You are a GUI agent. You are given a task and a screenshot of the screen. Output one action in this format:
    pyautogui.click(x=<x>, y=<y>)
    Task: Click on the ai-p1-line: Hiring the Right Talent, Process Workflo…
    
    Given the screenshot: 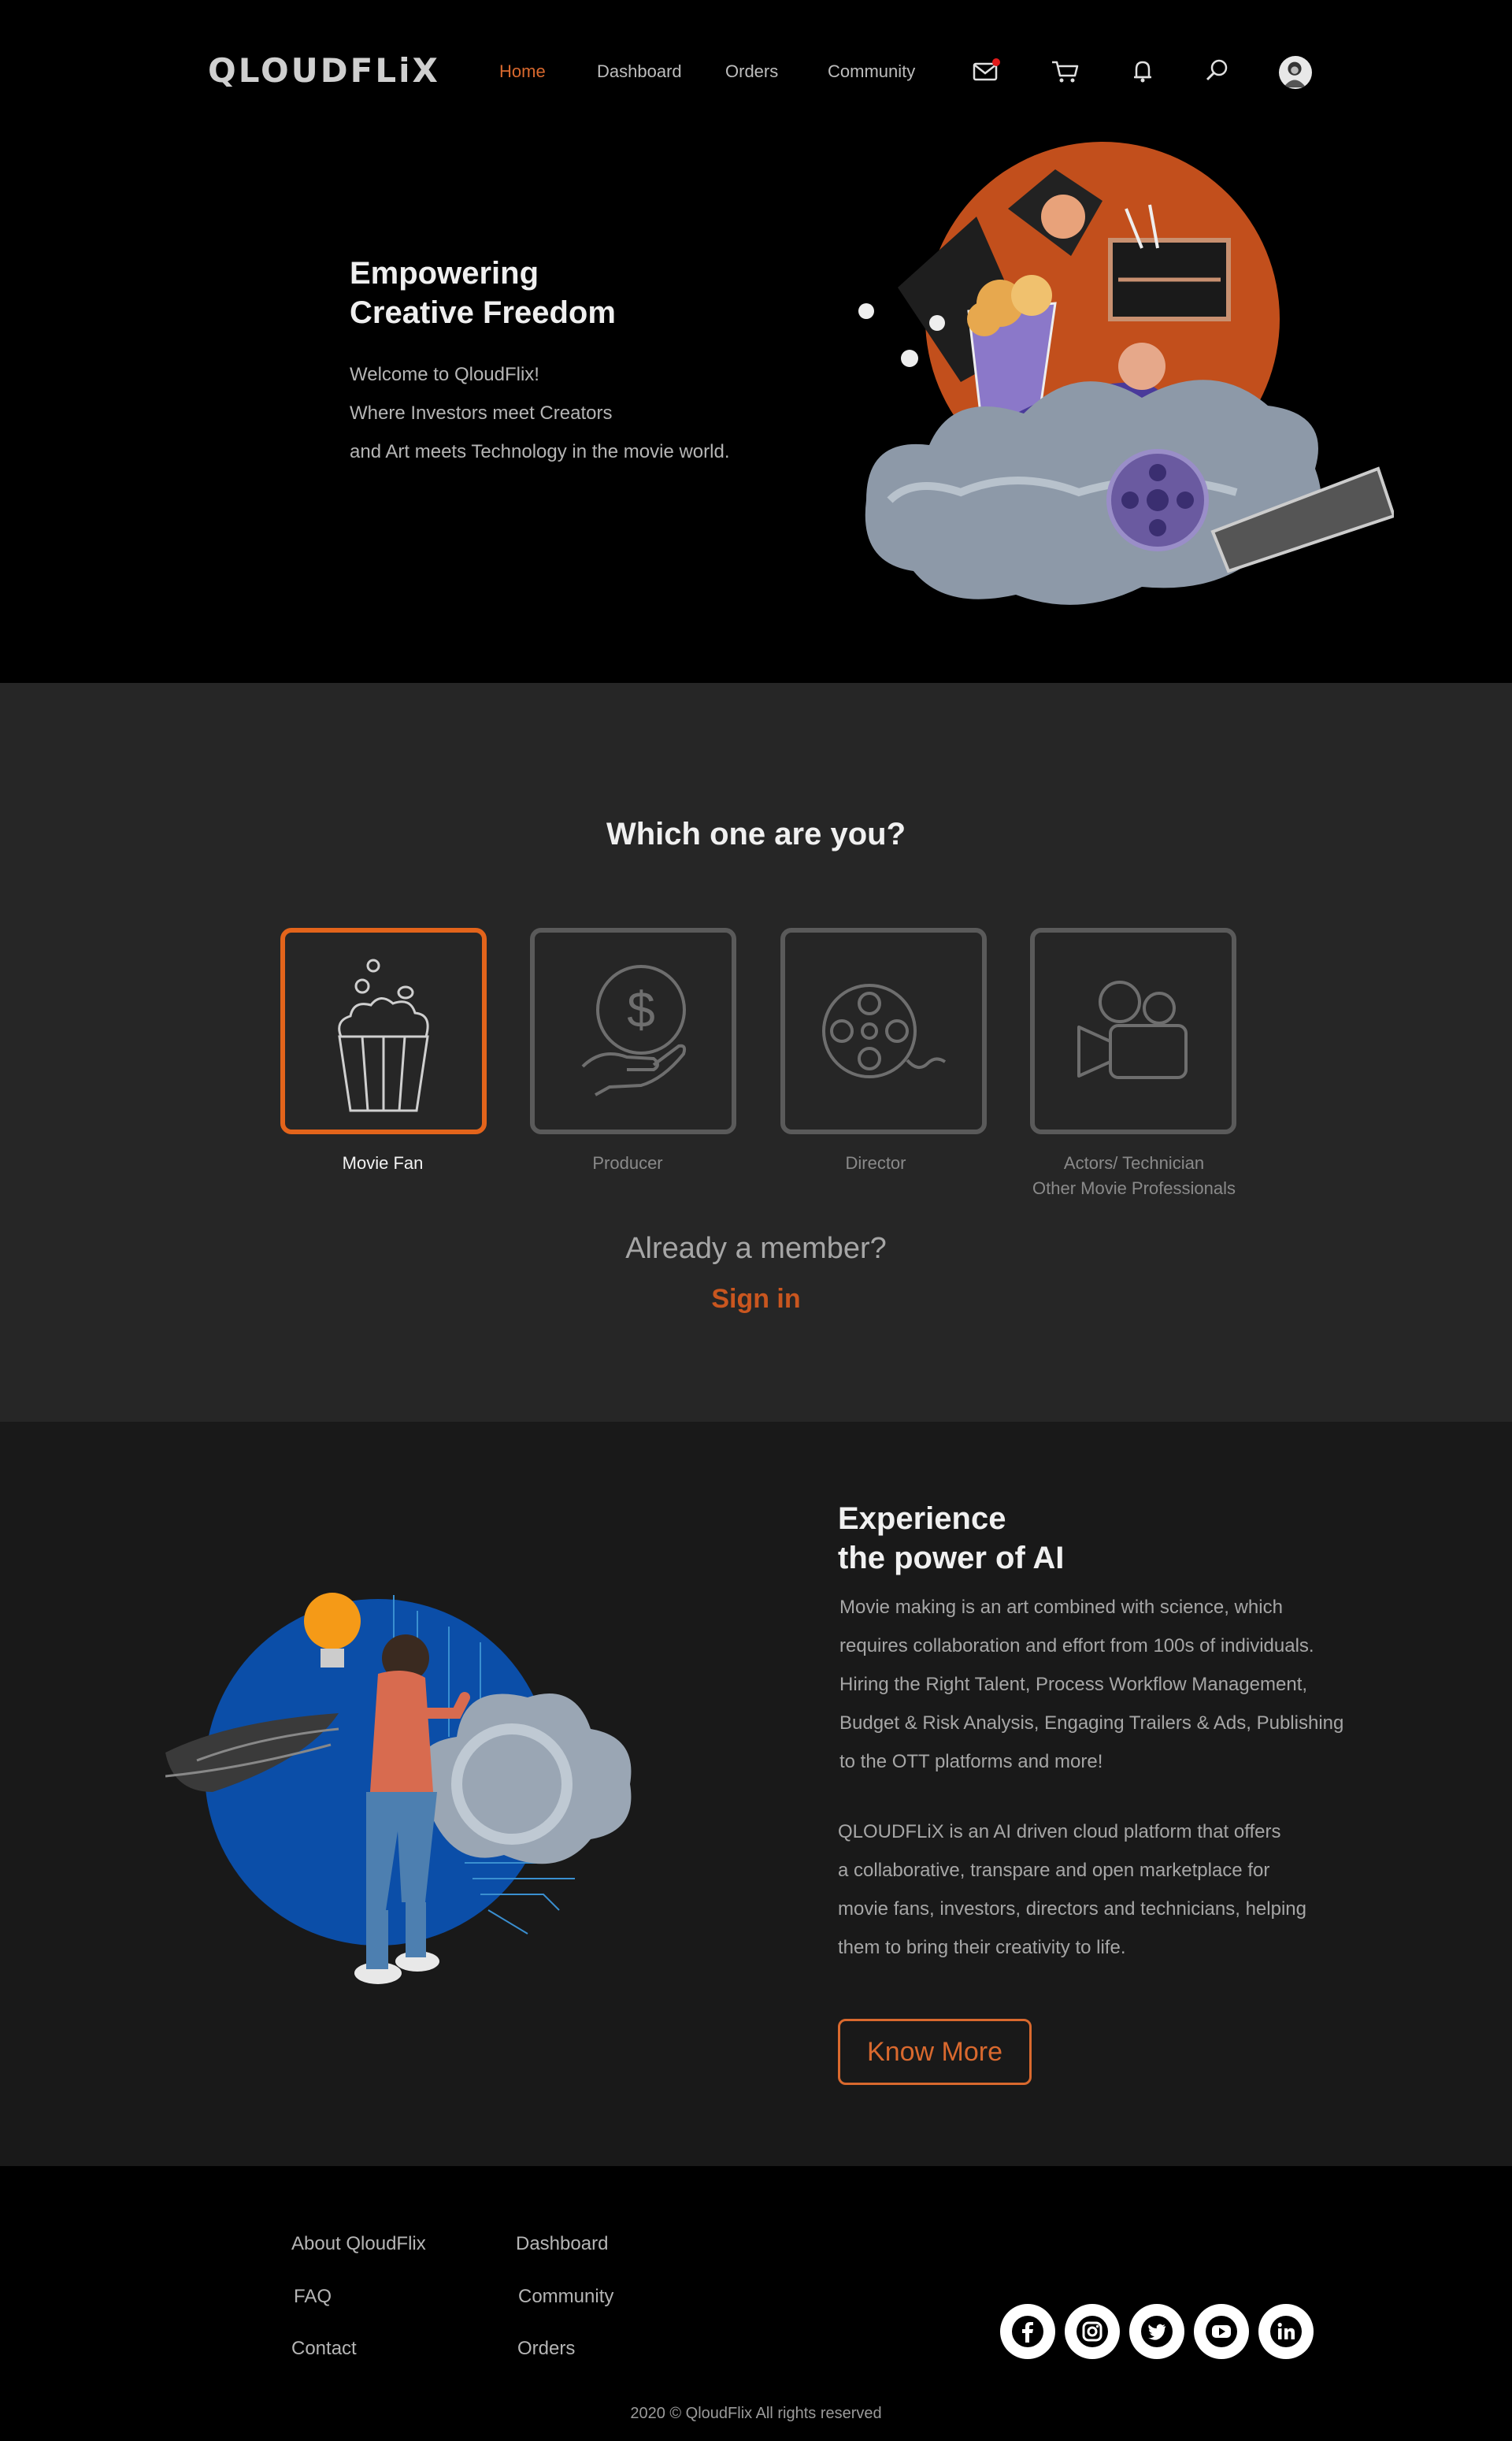 What is the action you would take?
    pyautogui.click(x=1073, y=1684)
    